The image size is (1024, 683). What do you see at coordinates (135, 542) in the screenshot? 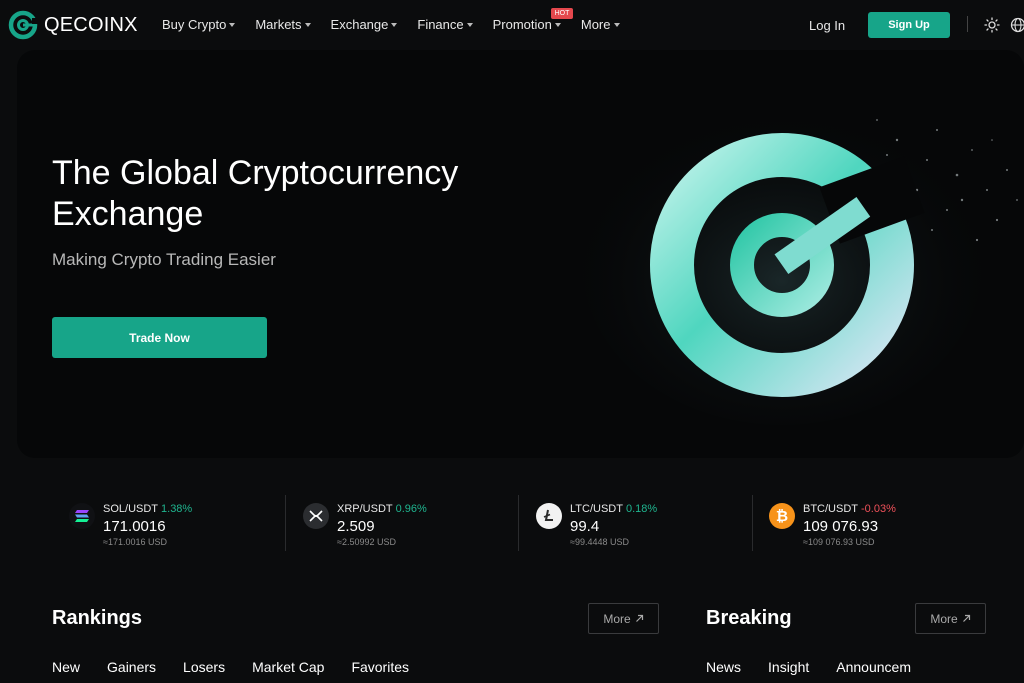
I see `ticker-usd-value: ≈171.0016 USD` at bounding box center [135, 542].